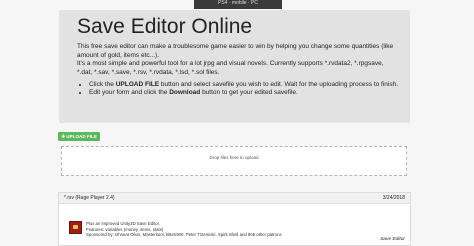 This screenshot has height=246, width=474. Describe the element at coordinates (393, 198) in the screenshot. I see `card-date: 3/24/2018` at that location.